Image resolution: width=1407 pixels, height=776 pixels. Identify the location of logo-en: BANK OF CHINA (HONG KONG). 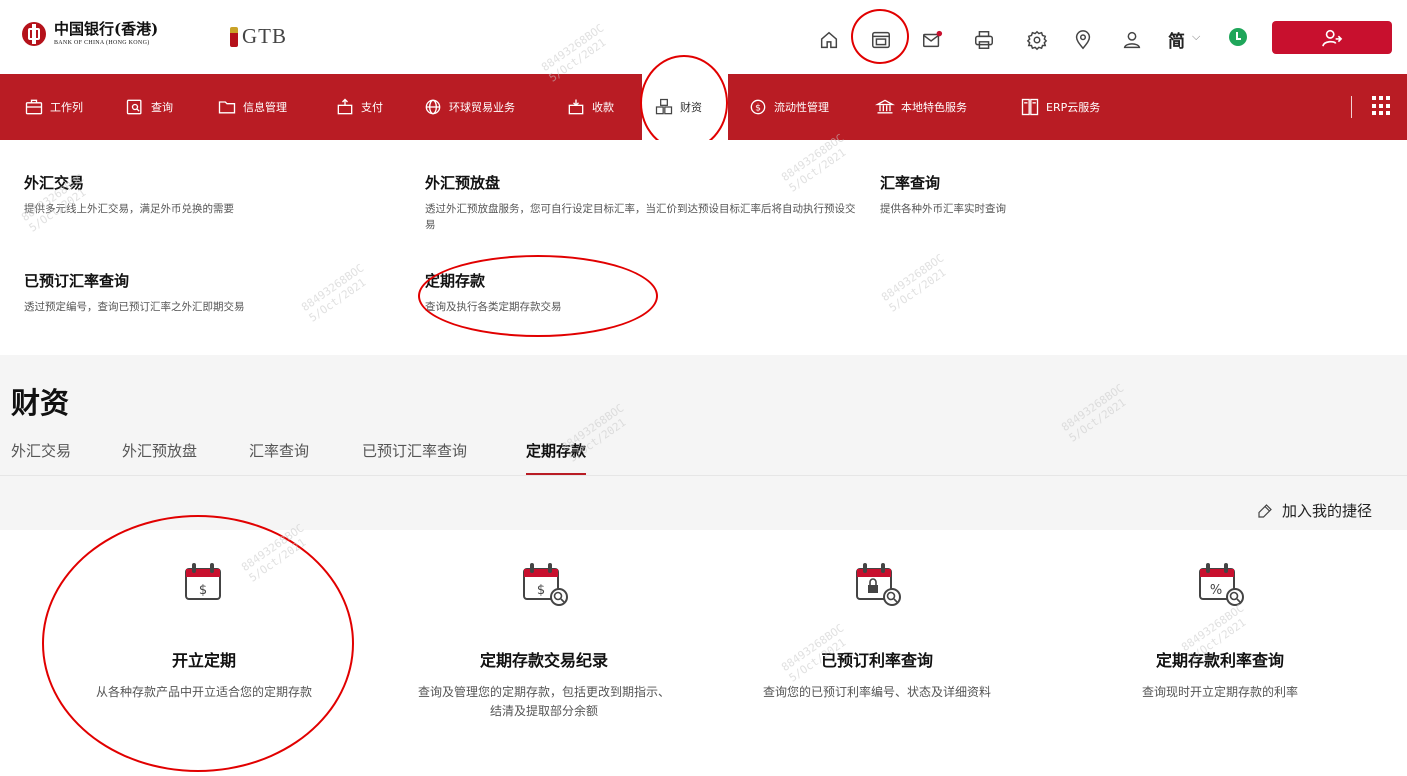
(102, 43).